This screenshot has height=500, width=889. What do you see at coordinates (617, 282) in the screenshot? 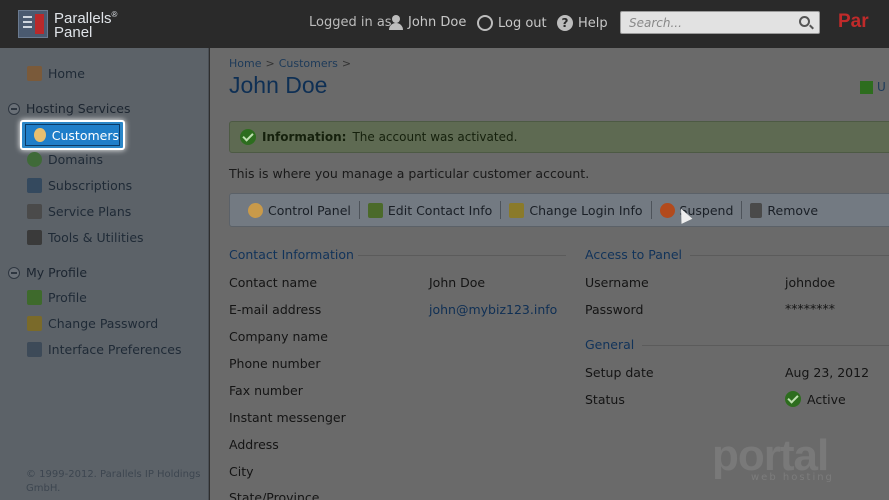
I see `username-label: Username` at bounding box center [617, 282].